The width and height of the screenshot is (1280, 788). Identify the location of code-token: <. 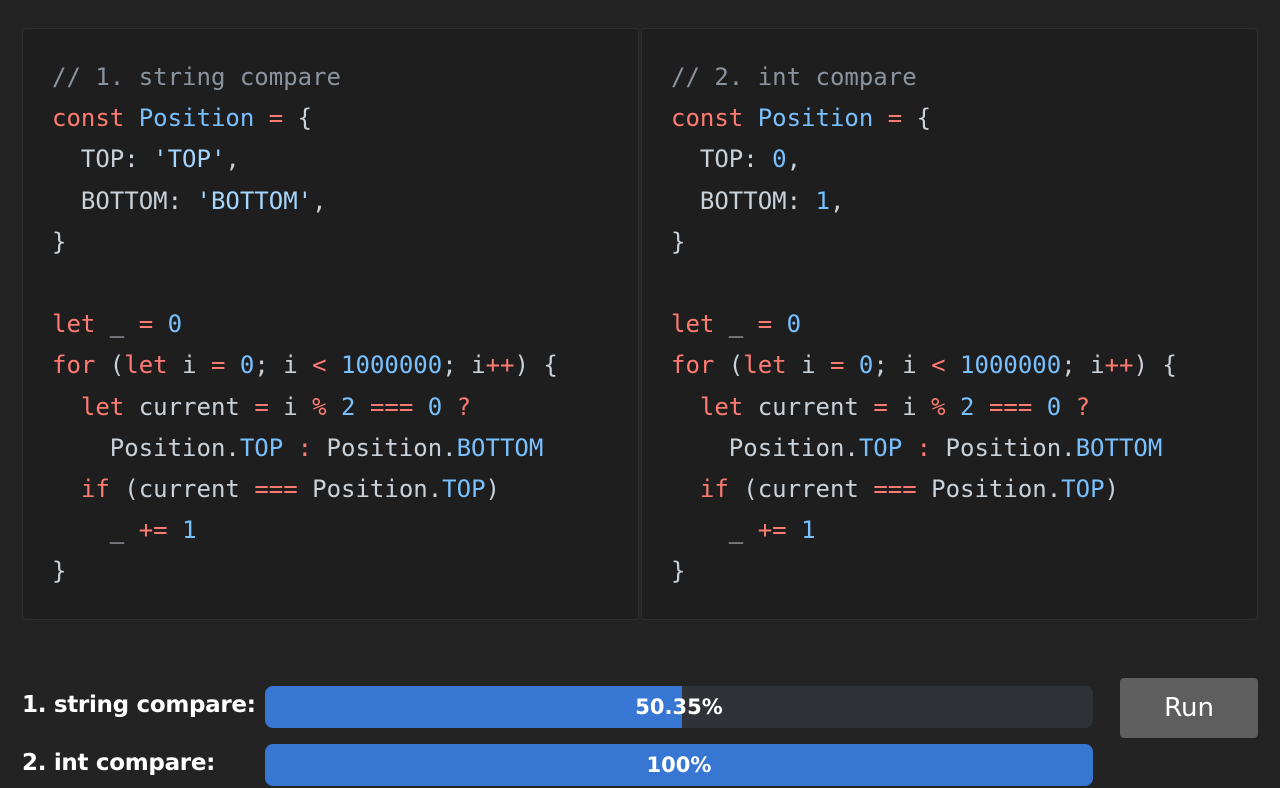
(938, 365).